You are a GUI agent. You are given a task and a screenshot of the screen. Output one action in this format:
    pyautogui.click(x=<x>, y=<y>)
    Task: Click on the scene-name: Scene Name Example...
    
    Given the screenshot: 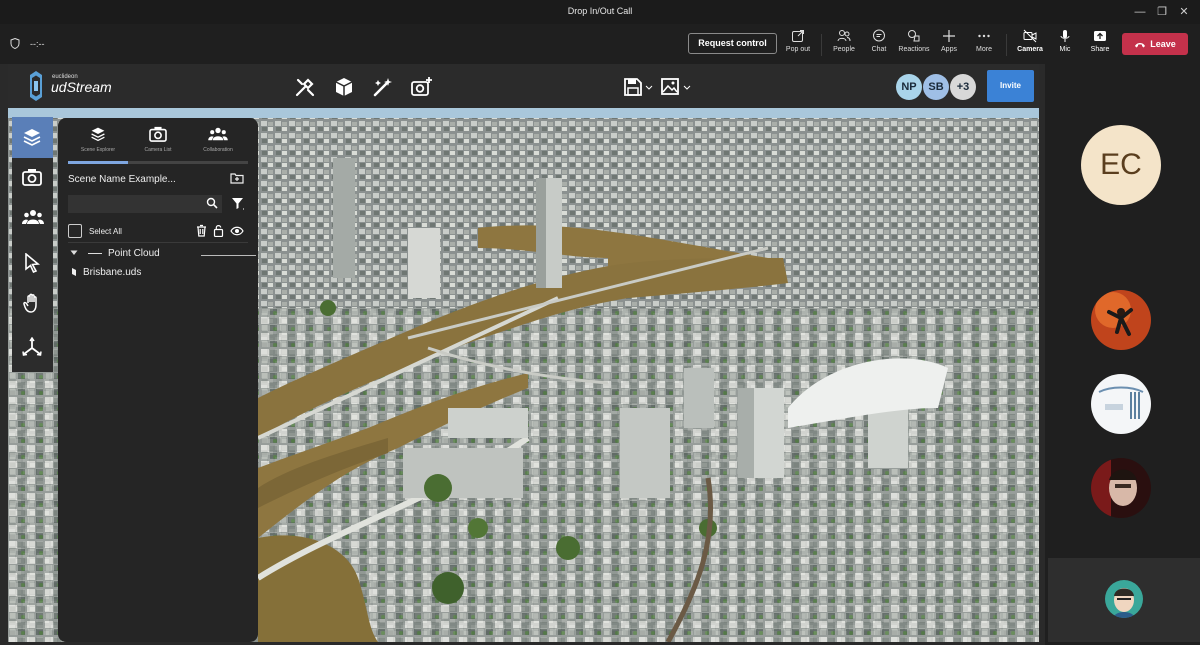 What is the action you would take?
    pyautogui.click(x=122, y=179)
    